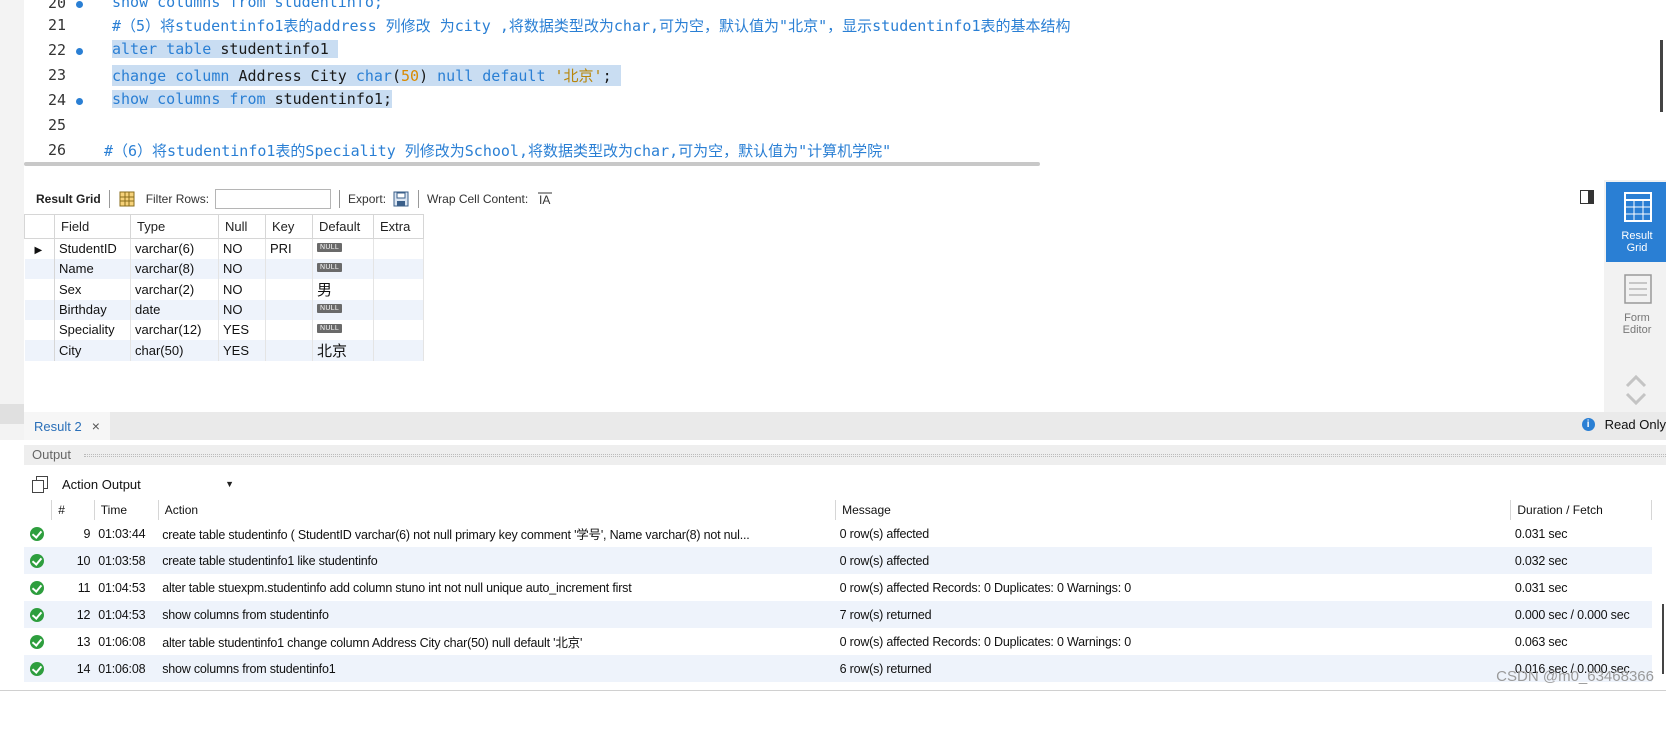 The width and height of the screenshot is (1666, 738). I want to click on grid-cell-type: char(50), so click(174, 350).